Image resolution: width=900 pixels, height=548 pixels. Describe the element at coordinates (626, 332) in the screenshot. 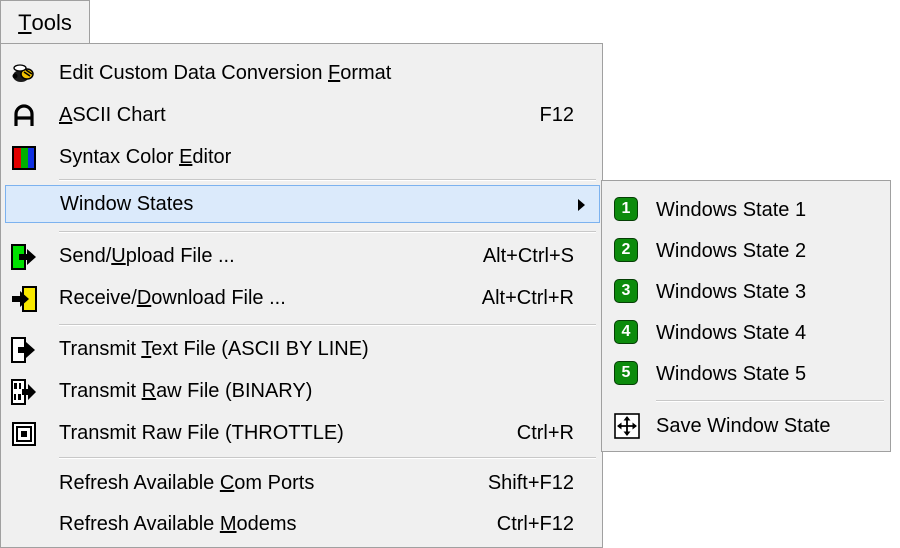

I see `number-4-icon: 4` at that location.